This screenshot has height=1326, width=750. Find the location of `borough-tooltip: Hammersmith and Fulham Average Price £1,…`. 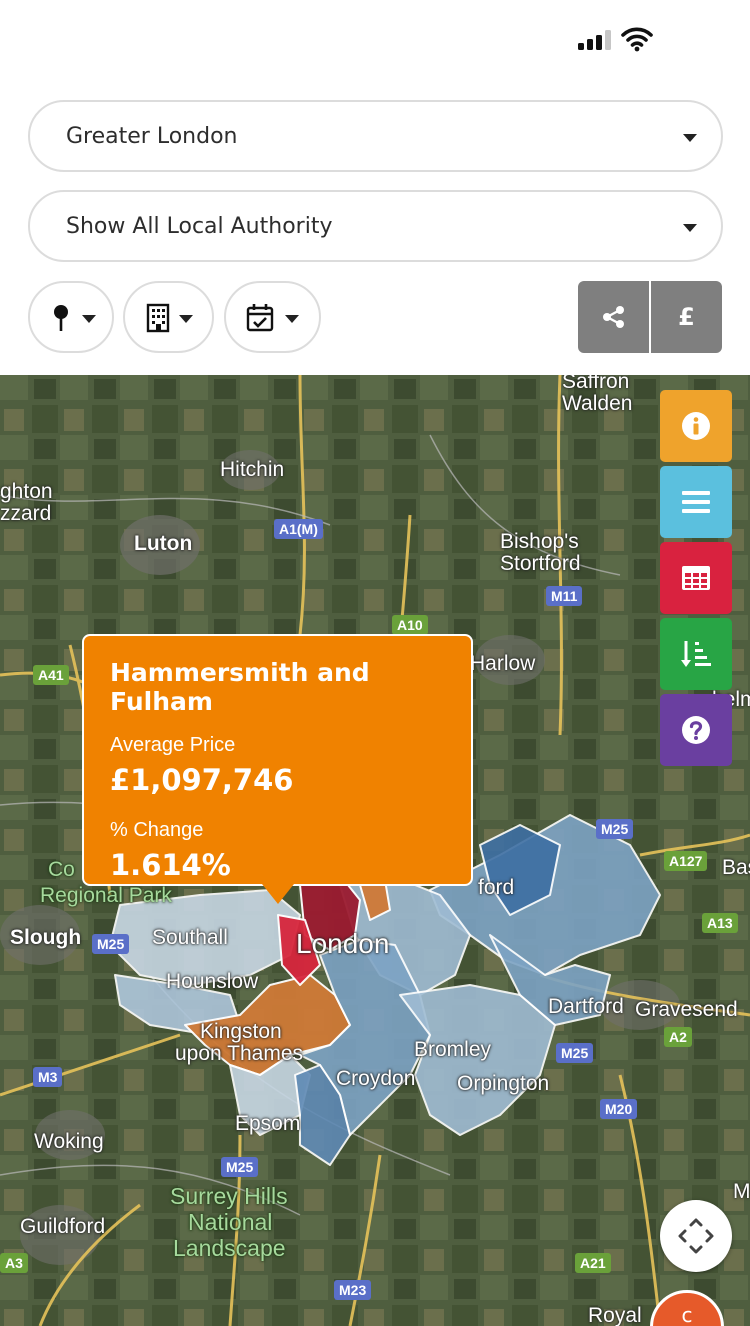

borough-tooltip: Hammersmith and Fulham Average Price £1,… is located at coordinates (277, 760).